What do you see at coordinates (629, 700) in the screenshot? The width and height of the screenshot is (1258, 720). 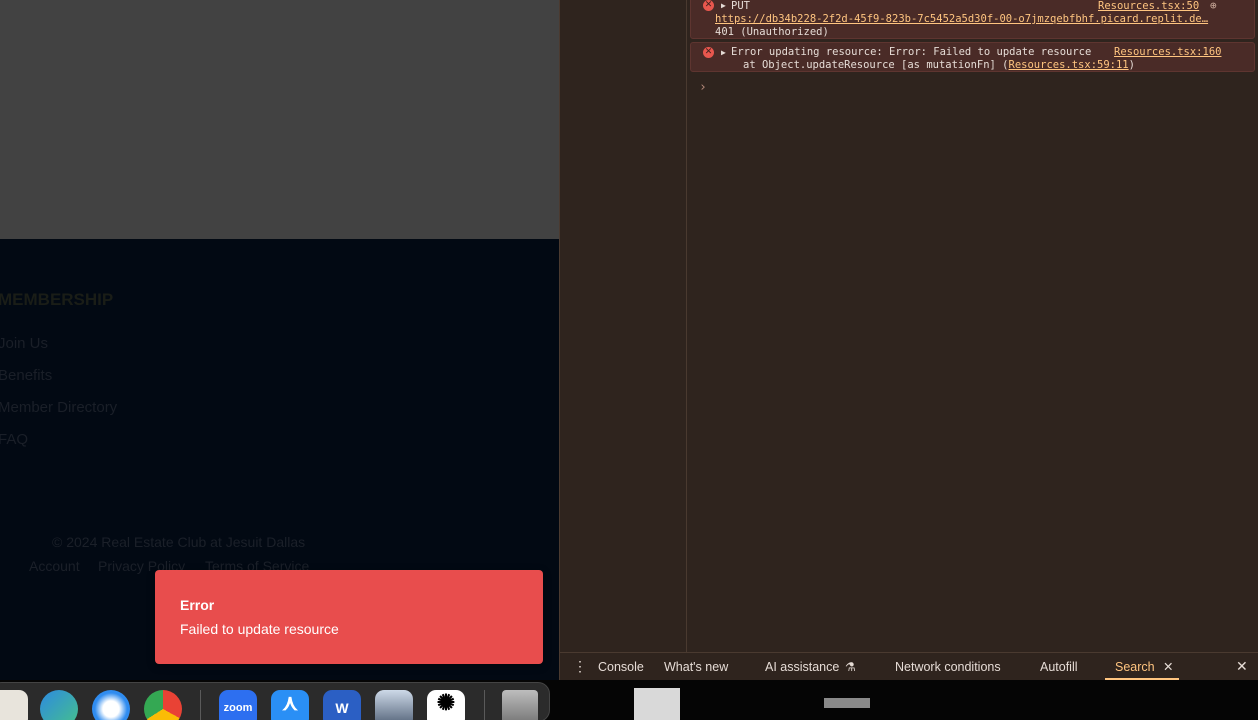 I see `macos-dock: zoom ⋏ W ✺` at bounding box center [629, 700].